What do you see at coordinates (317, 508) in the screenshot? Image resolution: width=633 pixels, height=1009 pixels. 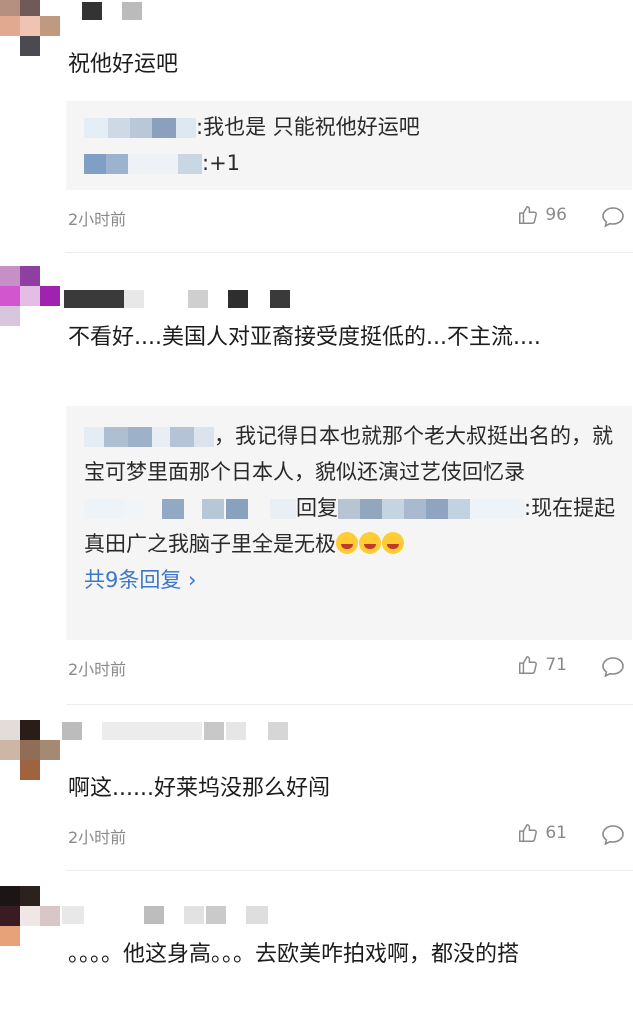 I see `reply-connector: 回复` at bounding box center [317, 508].